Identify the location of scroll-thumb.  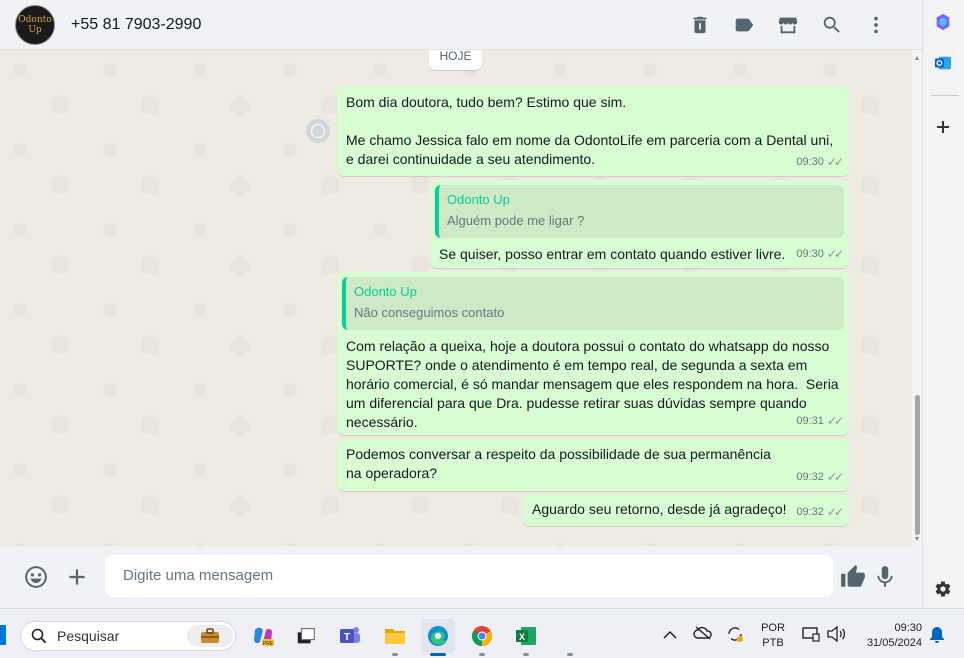
(917, 465).